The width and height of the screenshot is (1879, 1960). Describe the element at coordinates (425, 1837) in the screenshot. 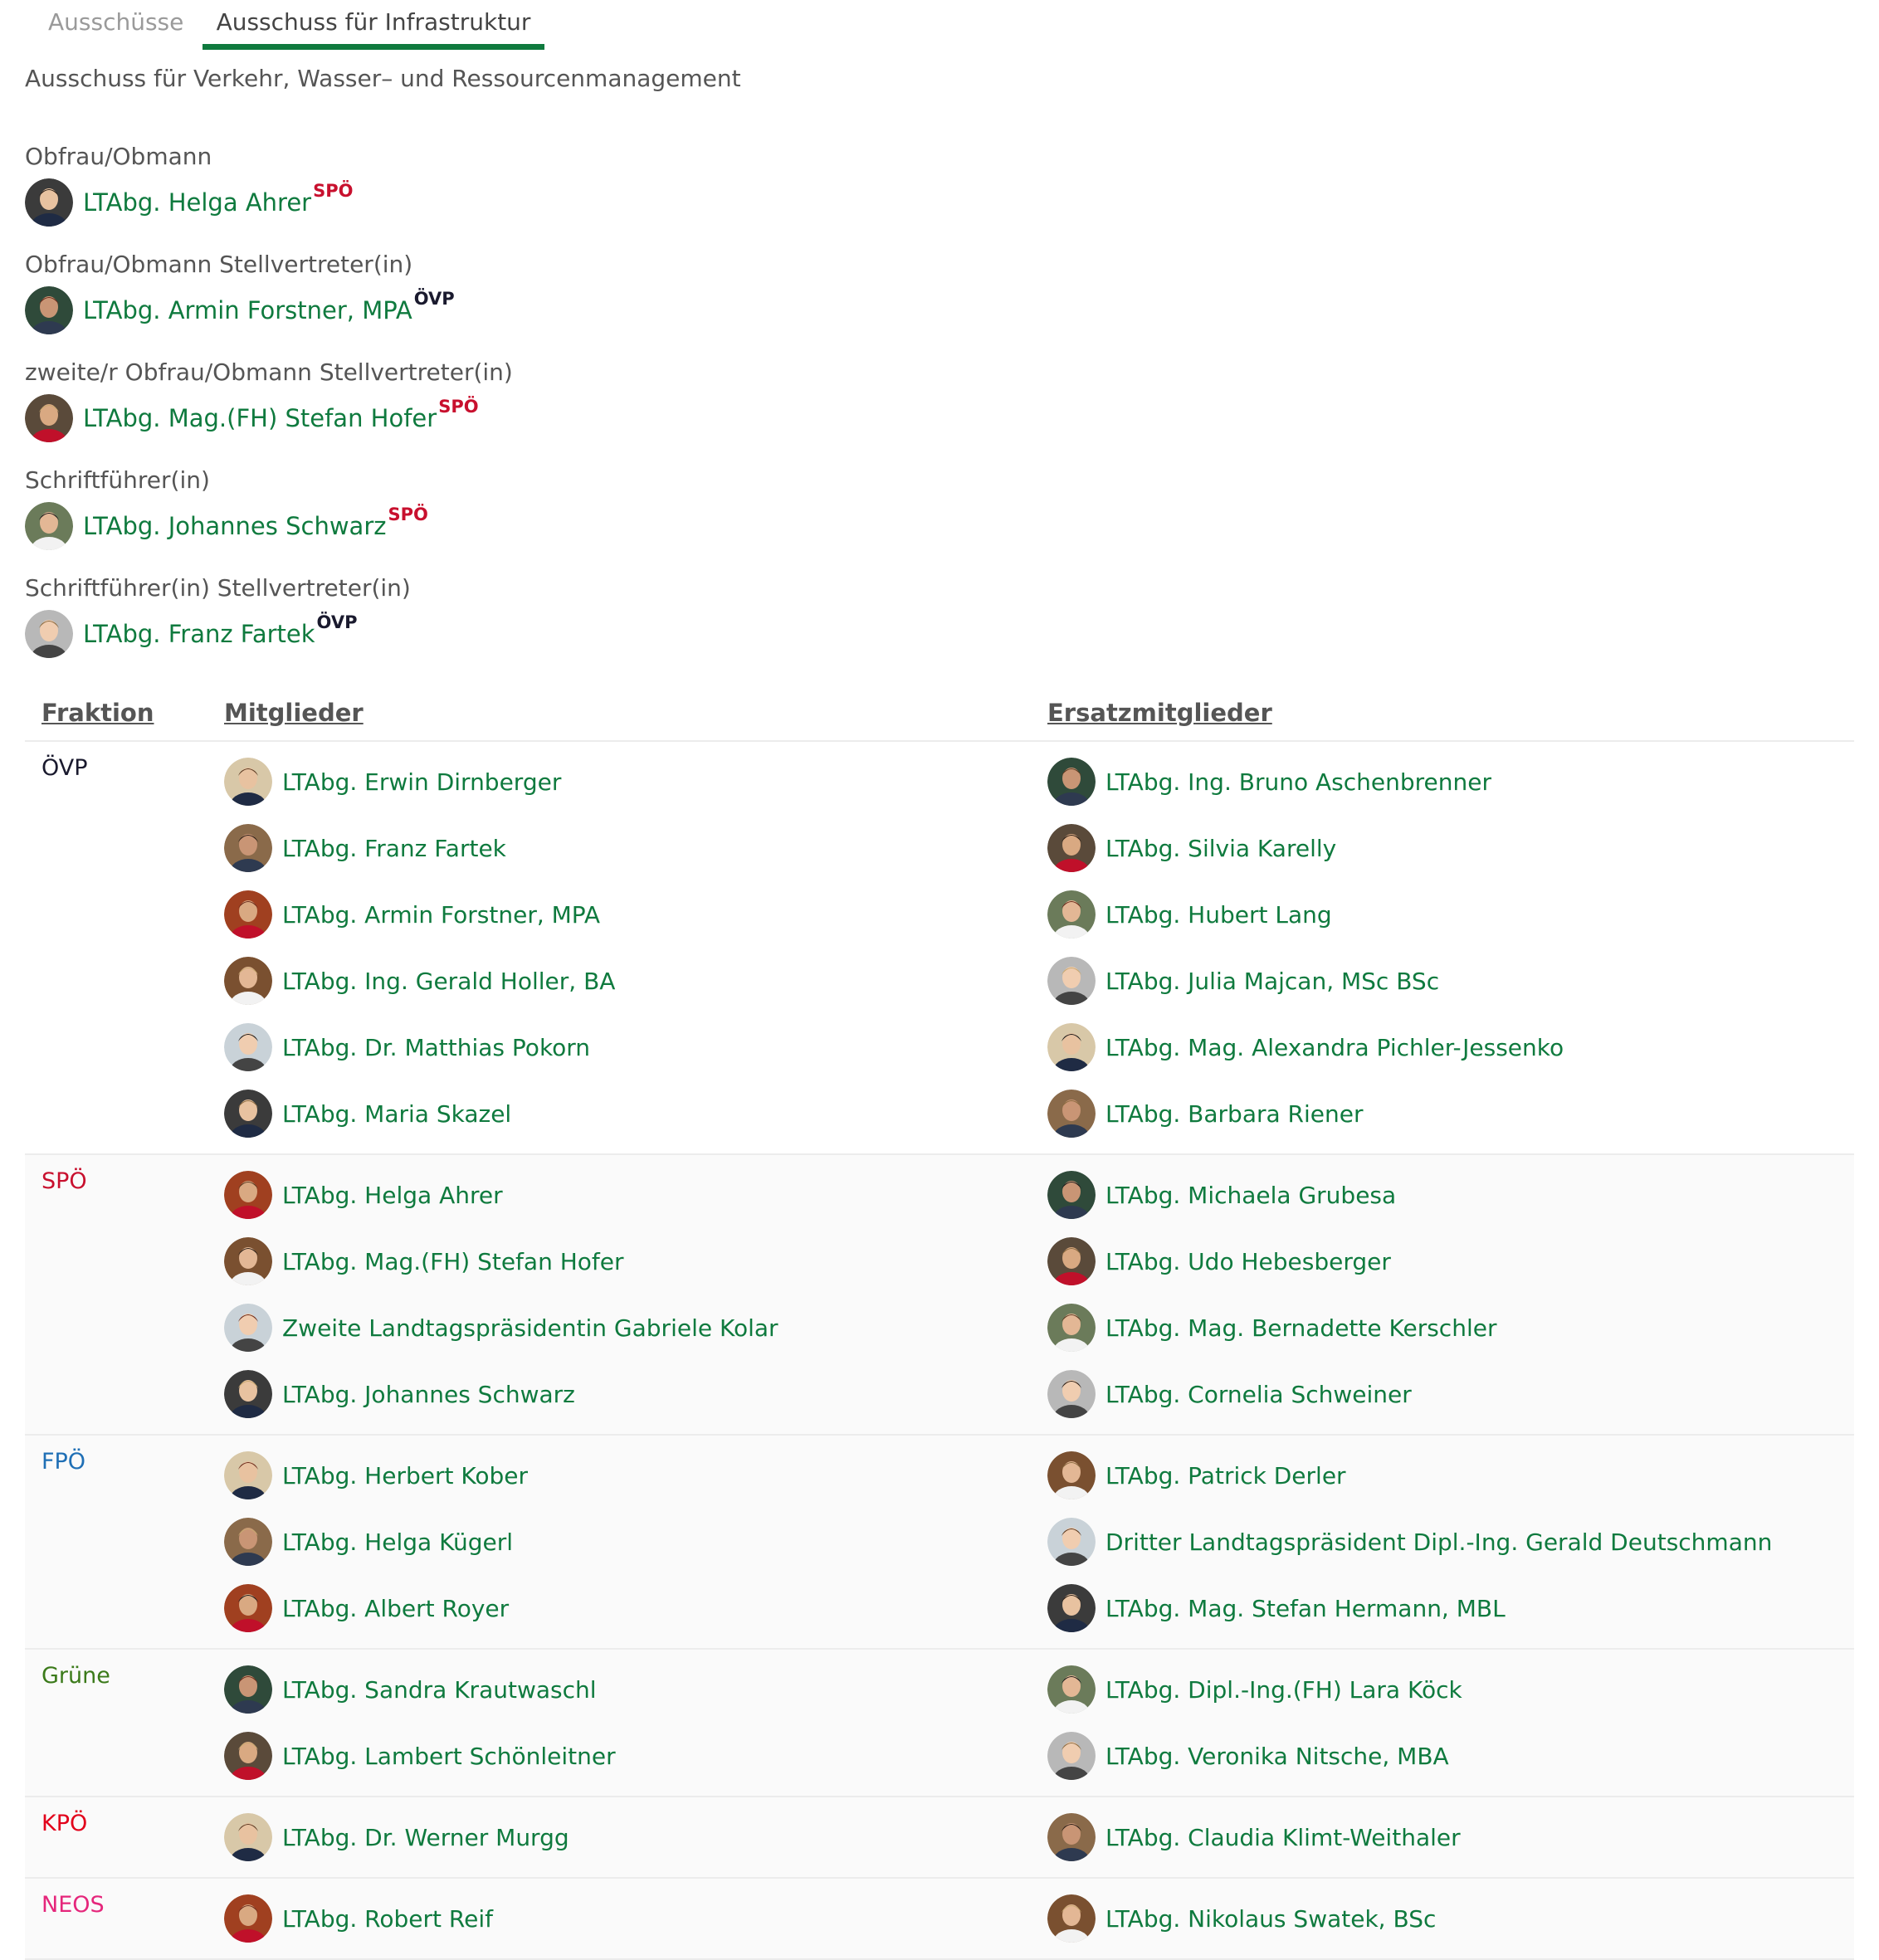

I see `member-link: LTAbg. Dr. Werner Murgg` at that location.